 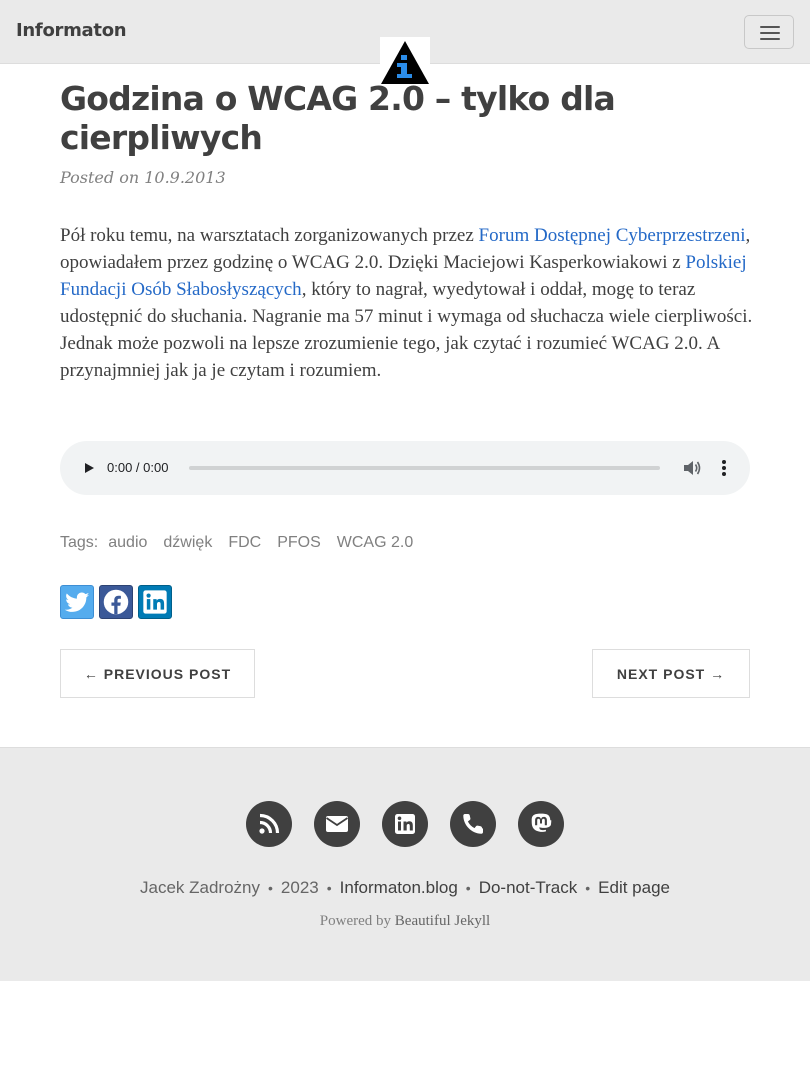 I want to click on next-post-button: NEXT POST →, so click(x=671, y=673).